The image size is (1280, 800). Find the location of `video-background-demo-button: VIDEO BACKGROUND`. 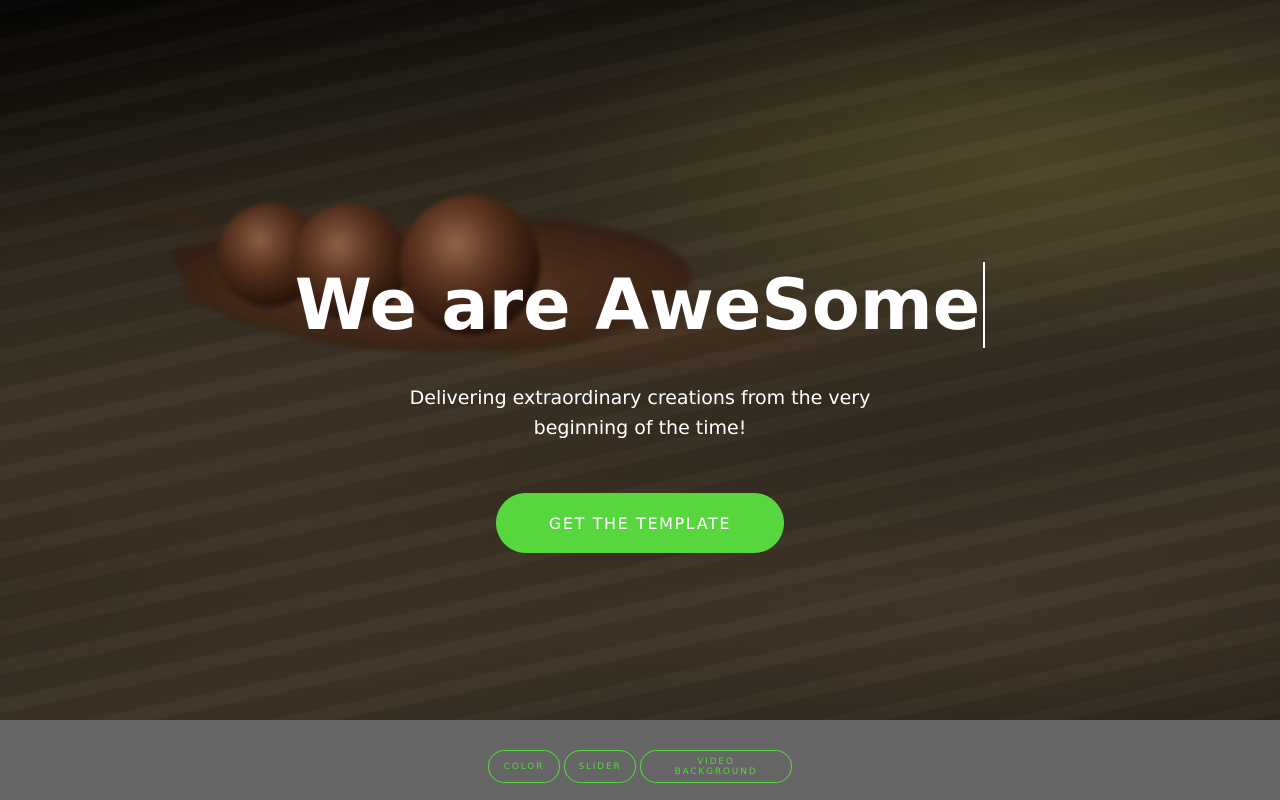

video-background-demo-button: VIDEO BACKGROUND is located at coordinates (716, 766).